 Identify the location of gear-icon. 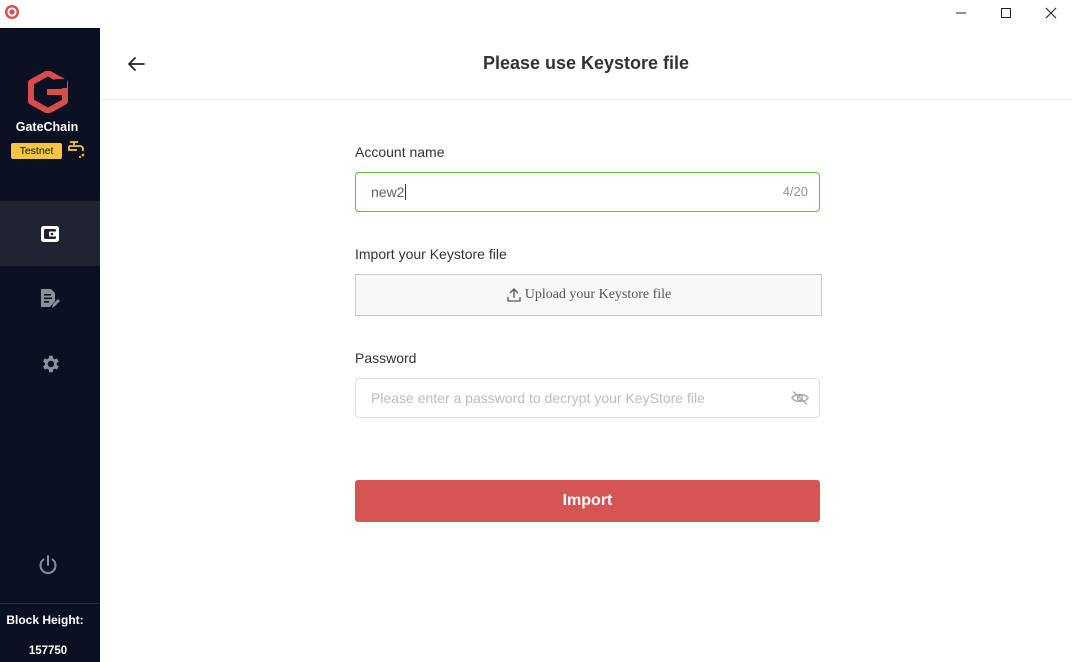
(51, 363).